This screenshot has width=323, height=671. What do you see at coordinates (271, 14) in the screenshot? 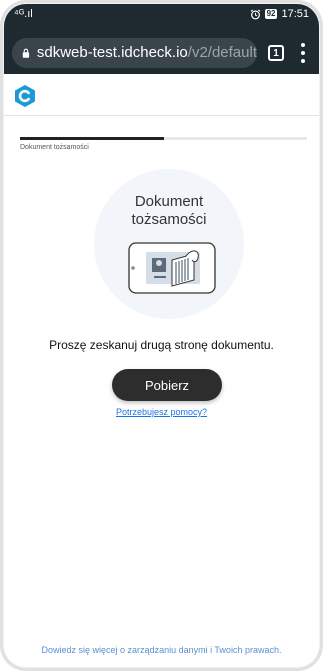
I see `battery-level: 92` at bounding box center [271, 14].